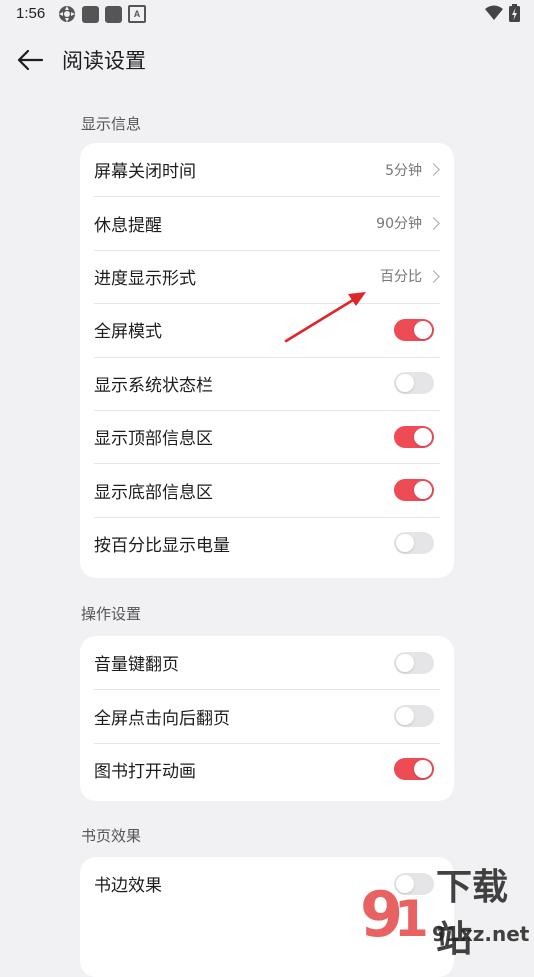  I want to click on setting-label: 全屏模式, so click(128, 332).